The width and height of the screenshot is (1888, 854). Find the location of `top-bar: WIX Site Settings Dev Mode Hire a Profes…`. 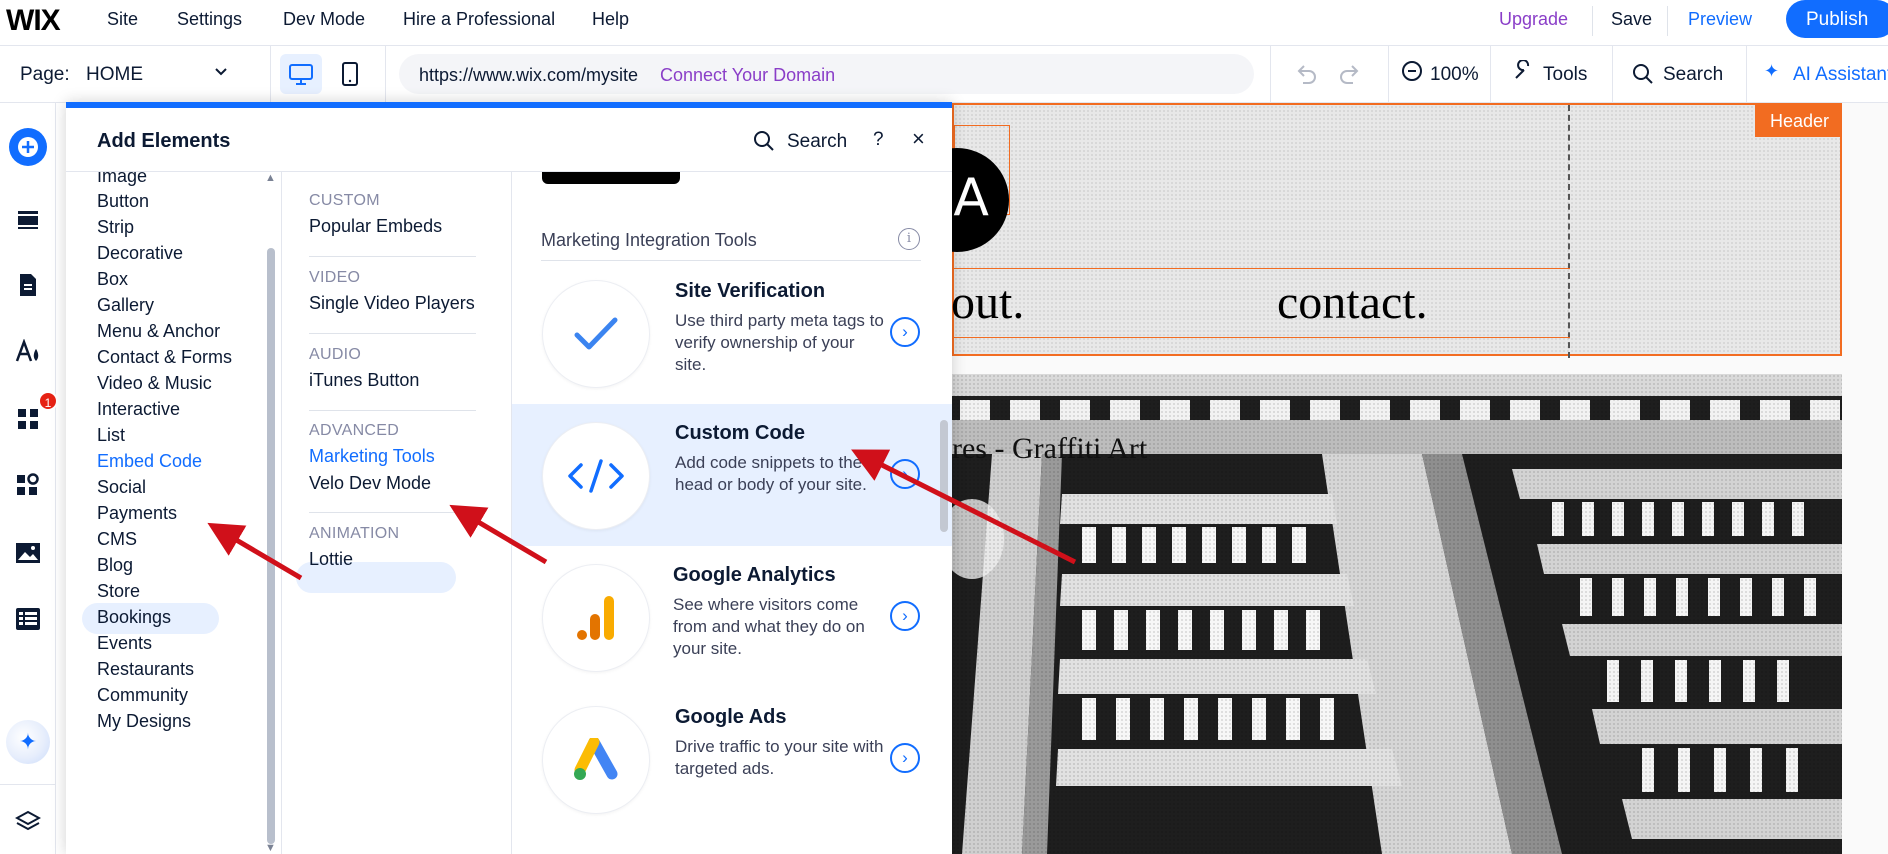

top-bar: WIX Site Settings Dev Mode Hire a Profes… is located at coordinates (944, 23).